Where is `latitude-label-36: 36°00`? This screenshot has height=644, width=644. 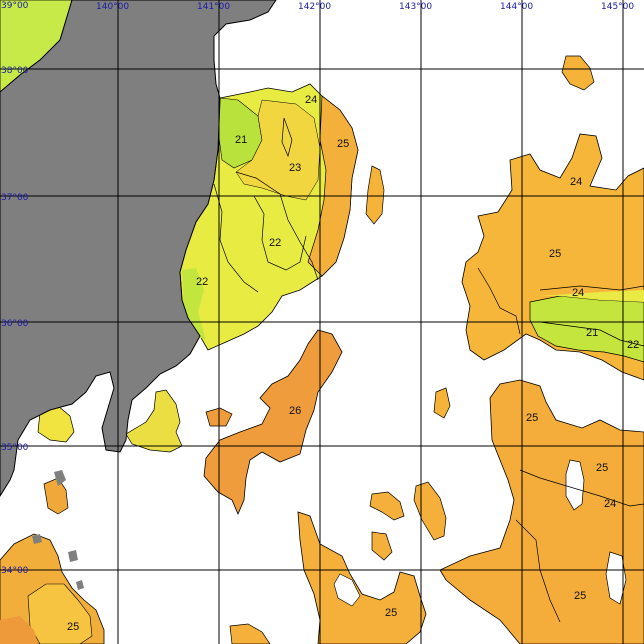 latitude-label-36: 36°00 is located at coordinates (15, 324).